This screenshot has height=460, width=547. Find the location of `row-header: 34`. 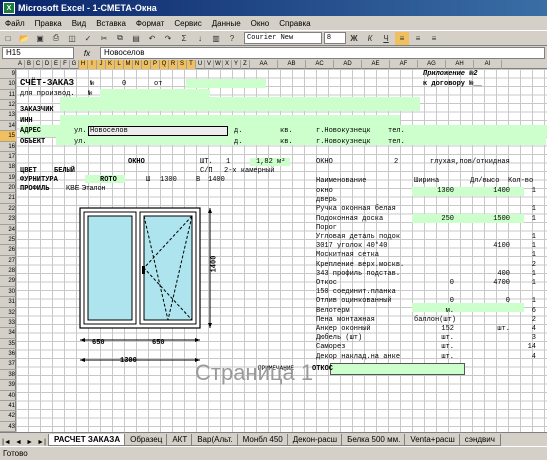

row-header: 34 is located at coordinates (8, 333).